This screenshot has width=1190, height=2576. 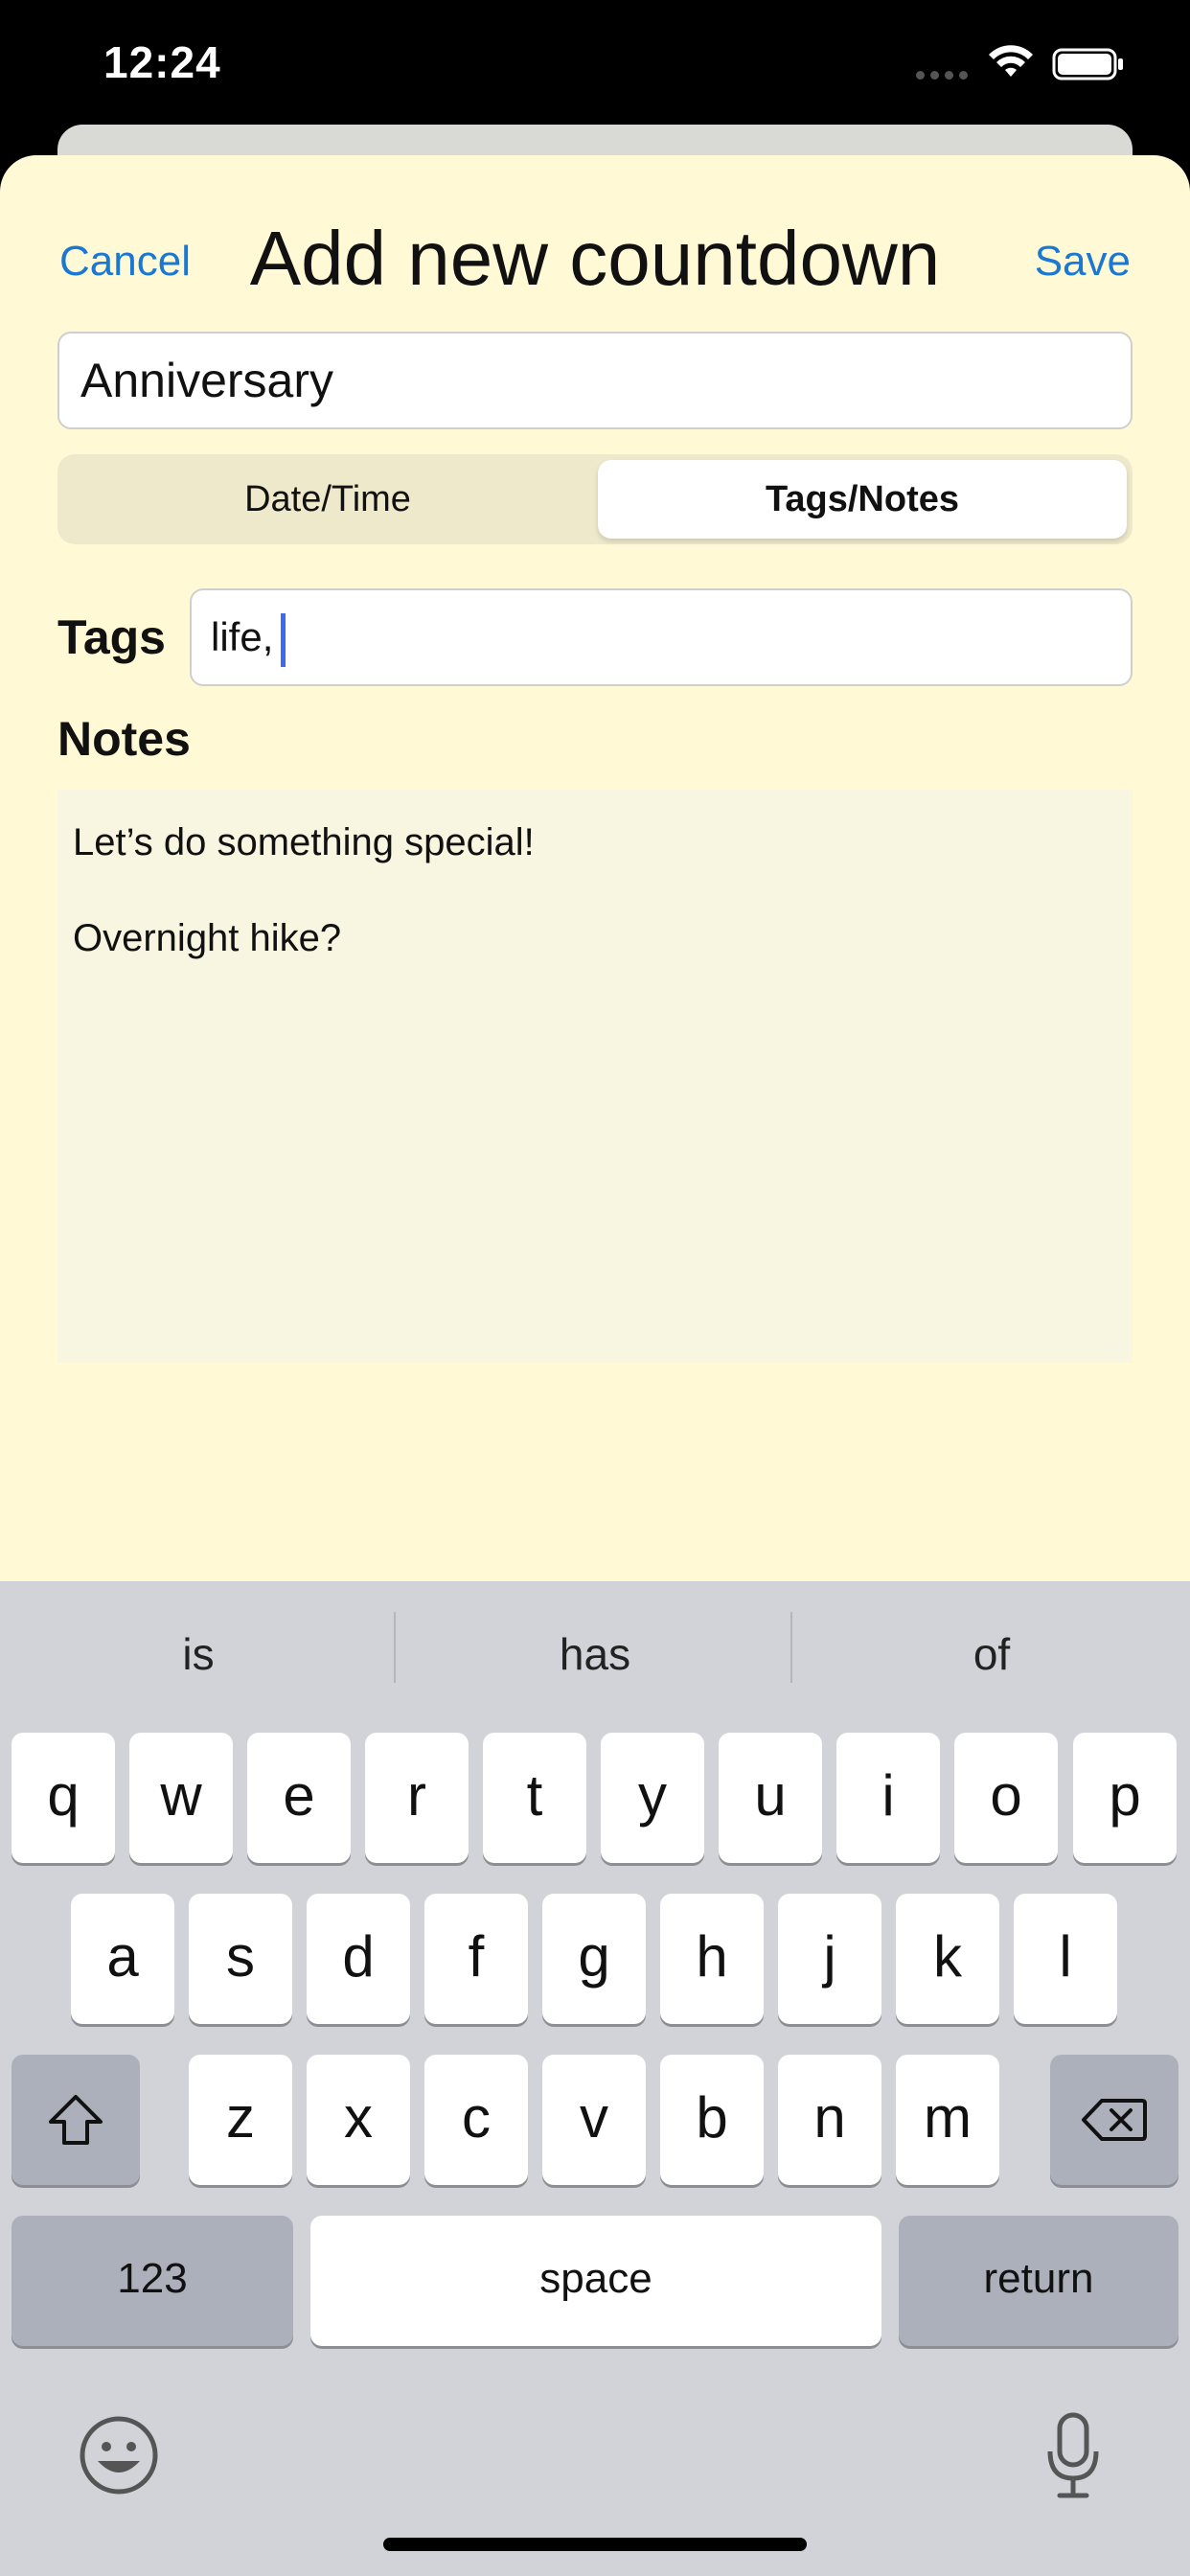 I want to click on tab-tags-notes: Tags/Notes, so click(x=863, y=499).